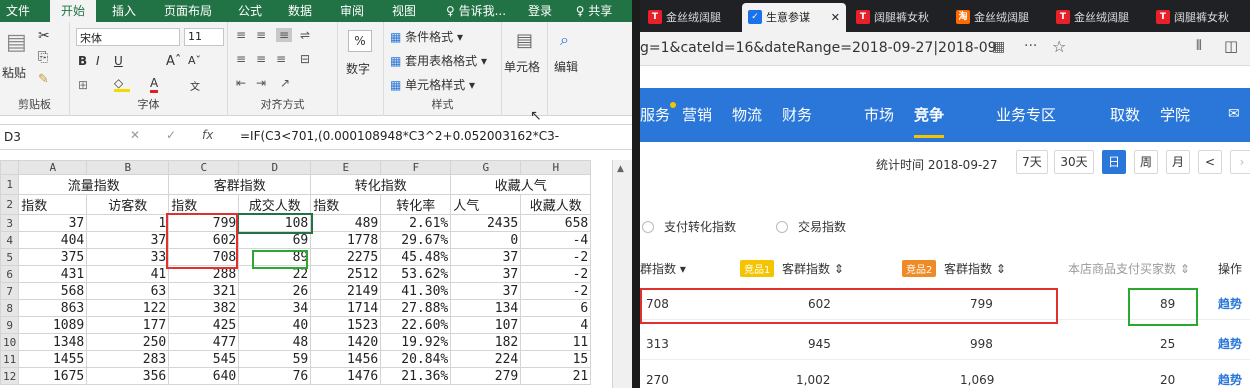 This screenshot has height=388, width=1250. Describe the element at coordinates (305, 59) in the screenshot. I see `merge-cells-icon: ⊟` at that location.